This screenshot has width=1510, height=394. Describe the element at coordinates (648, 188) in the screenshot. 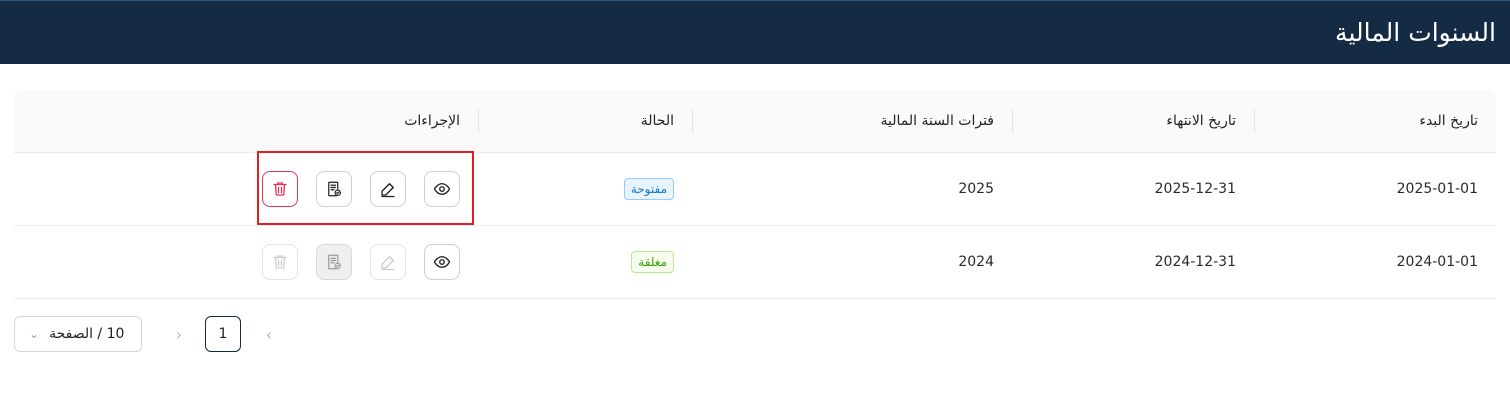

I see `status-badge: مفتوحة` at that location.